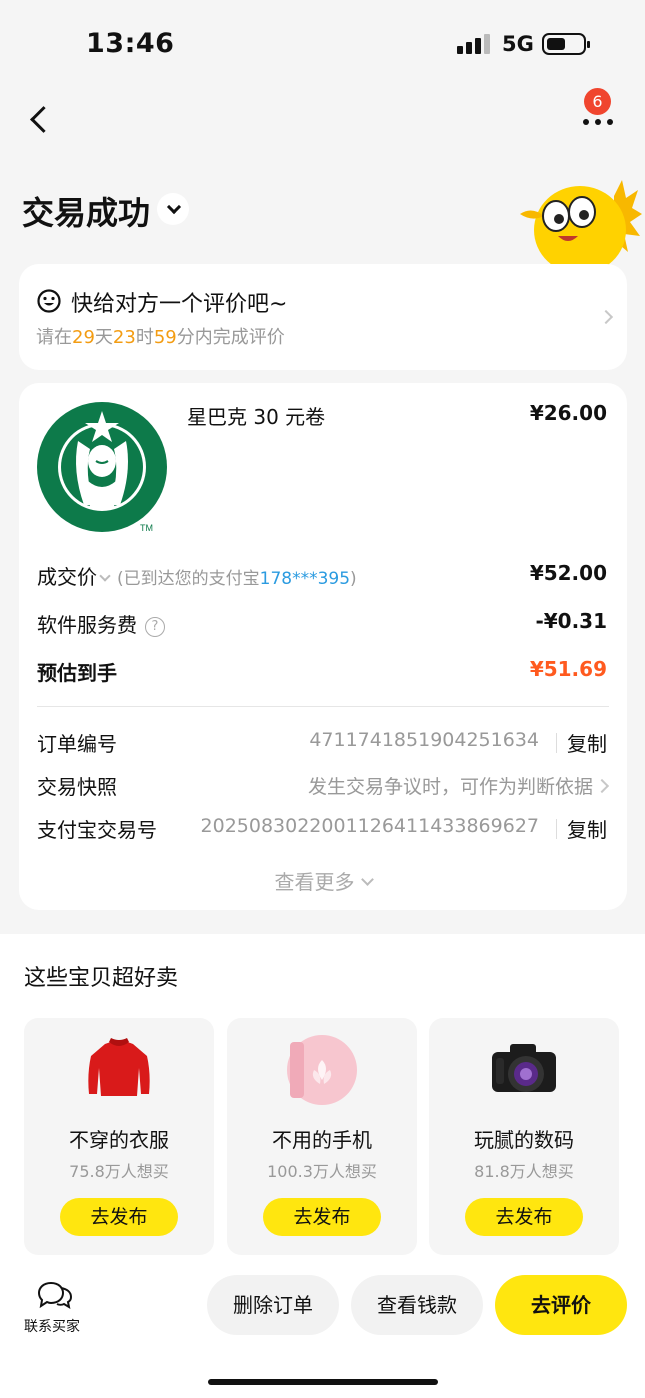  I want to click on reco-name: 不用的手机, so click(322, 1140).